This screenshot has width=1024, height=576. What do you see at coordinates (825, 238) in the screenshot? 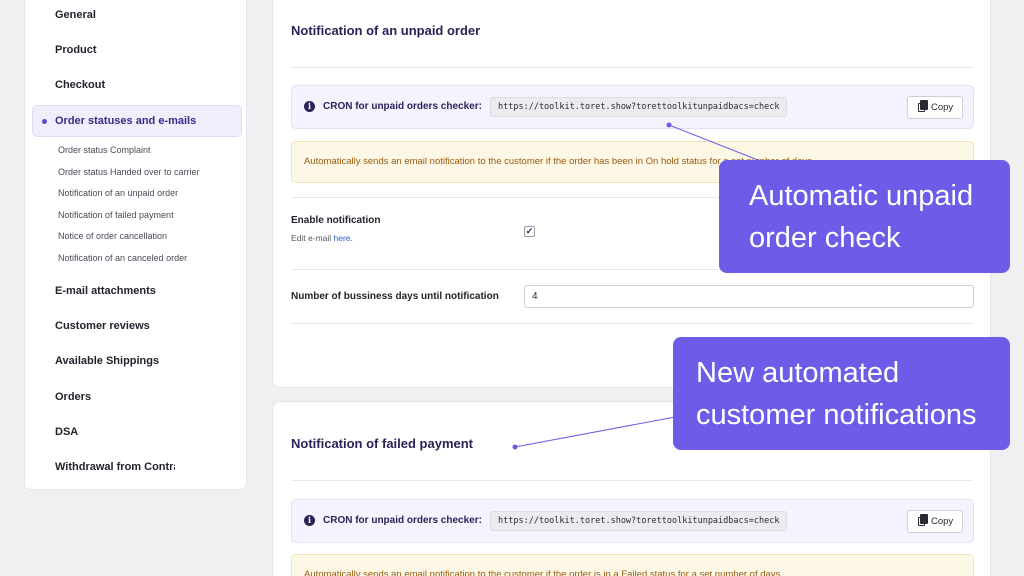
I see `callout-line: order check` at bounding box center [825, 238].